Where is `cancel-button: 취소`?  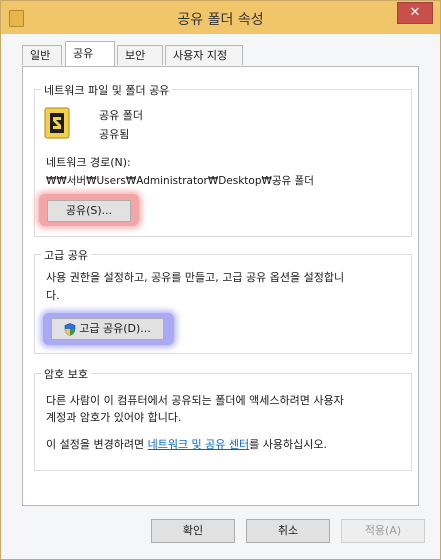 cancel-button: 취소 is located at coordinates (288, 531).